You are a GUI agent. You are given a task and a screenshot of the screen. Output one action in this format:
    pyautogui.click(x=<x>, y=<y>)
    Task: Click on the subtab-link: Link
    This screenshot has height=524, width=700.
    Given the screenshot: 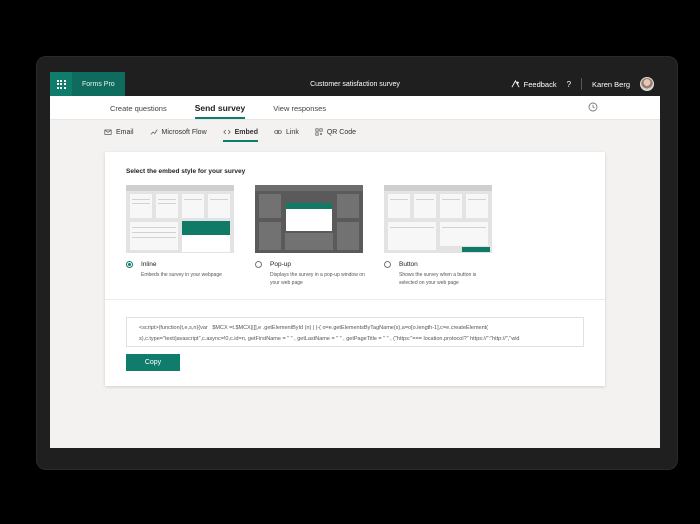 What is the action you would take?
    pyautogui.click(x=286, y=132)
    